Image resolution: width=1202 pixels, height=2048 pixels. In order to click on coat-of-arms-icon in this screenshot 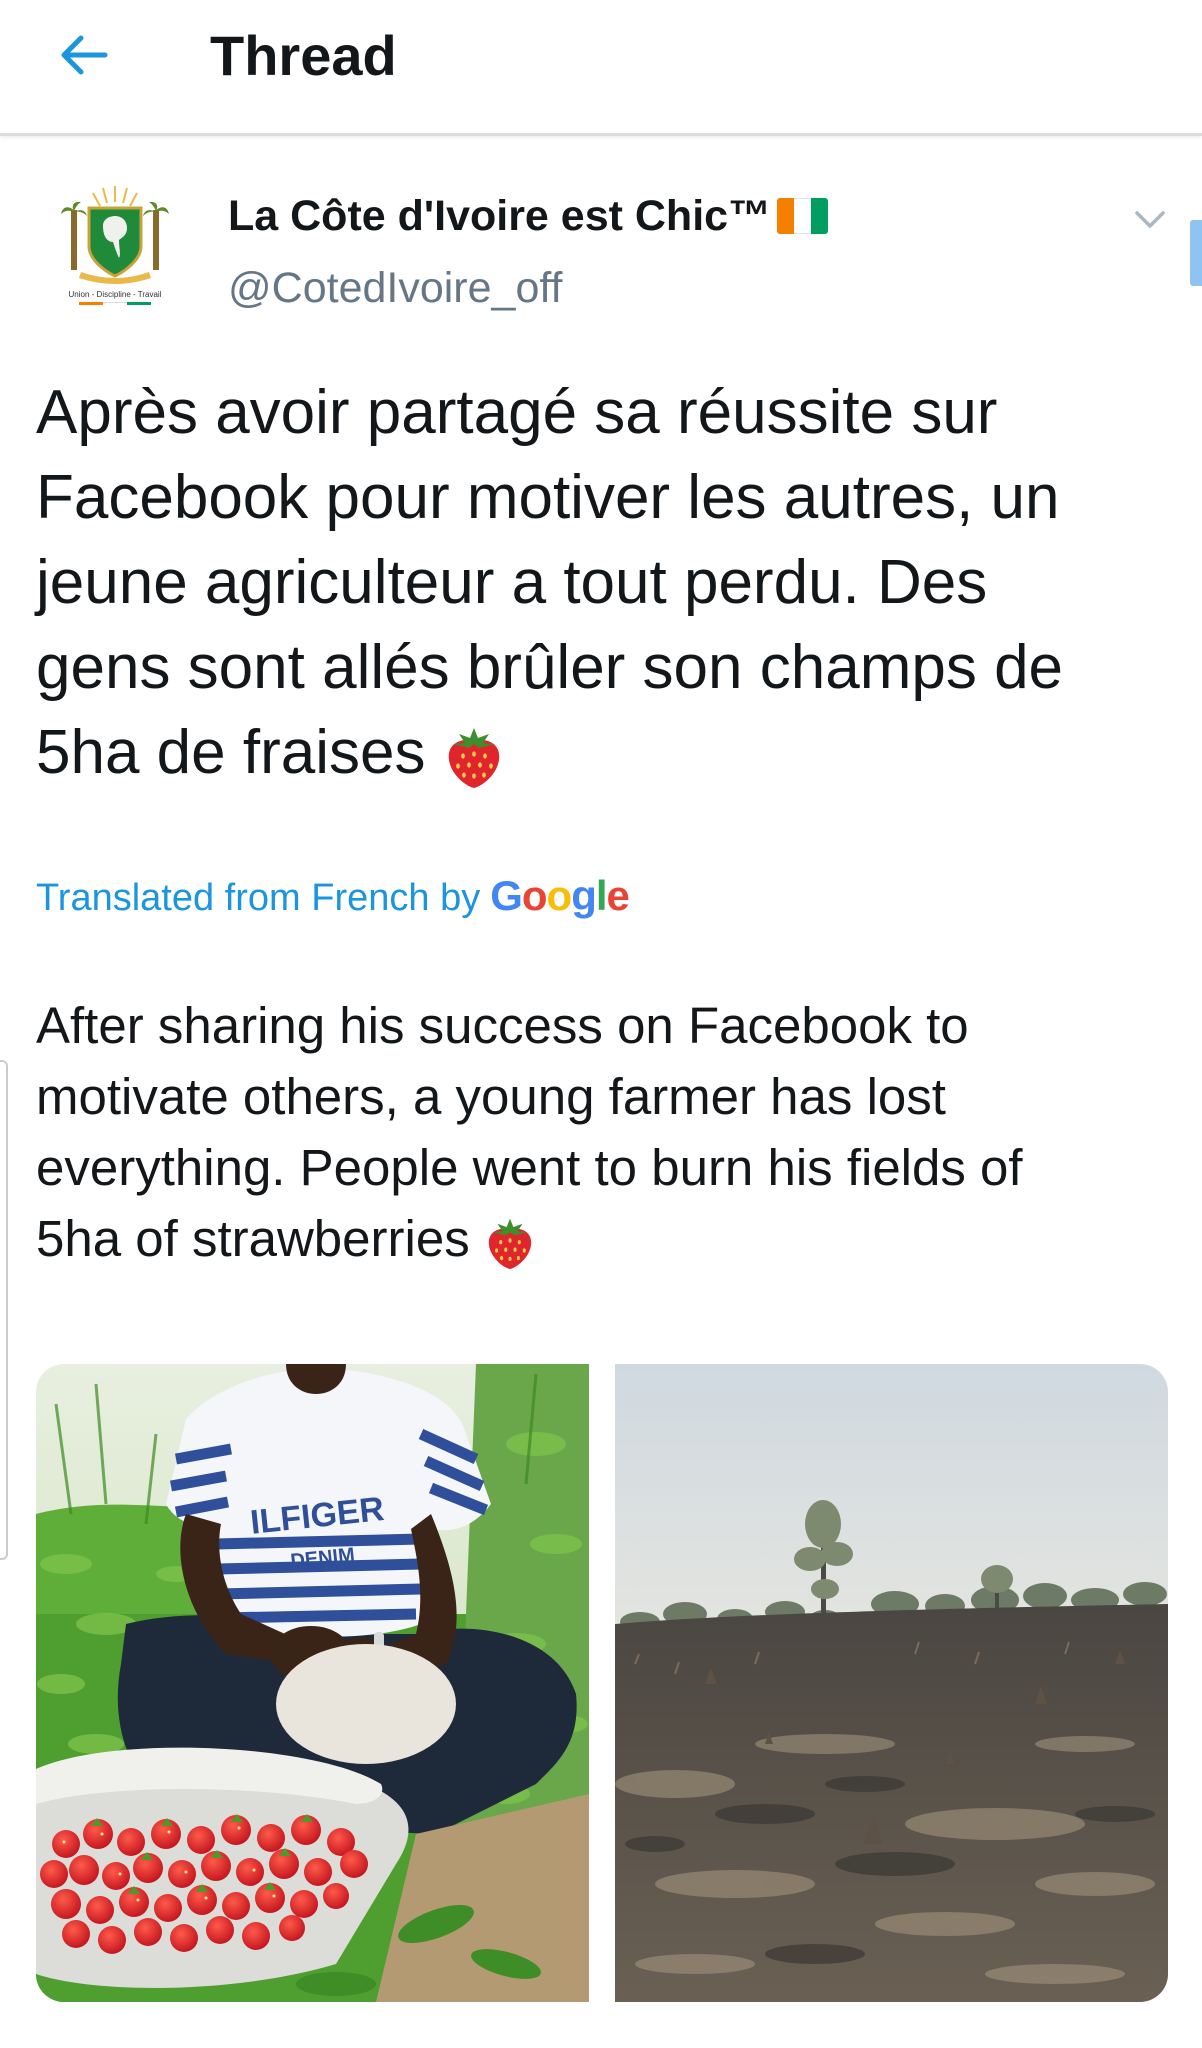, I will do `click(115, 235)`.